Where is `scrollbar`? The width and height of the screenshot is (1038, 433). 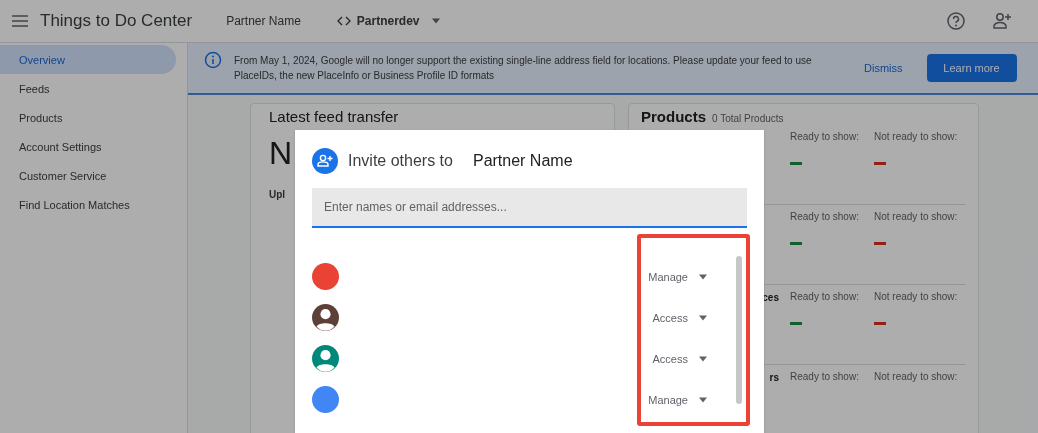
scrollbar is located at coordinates (739, 330).